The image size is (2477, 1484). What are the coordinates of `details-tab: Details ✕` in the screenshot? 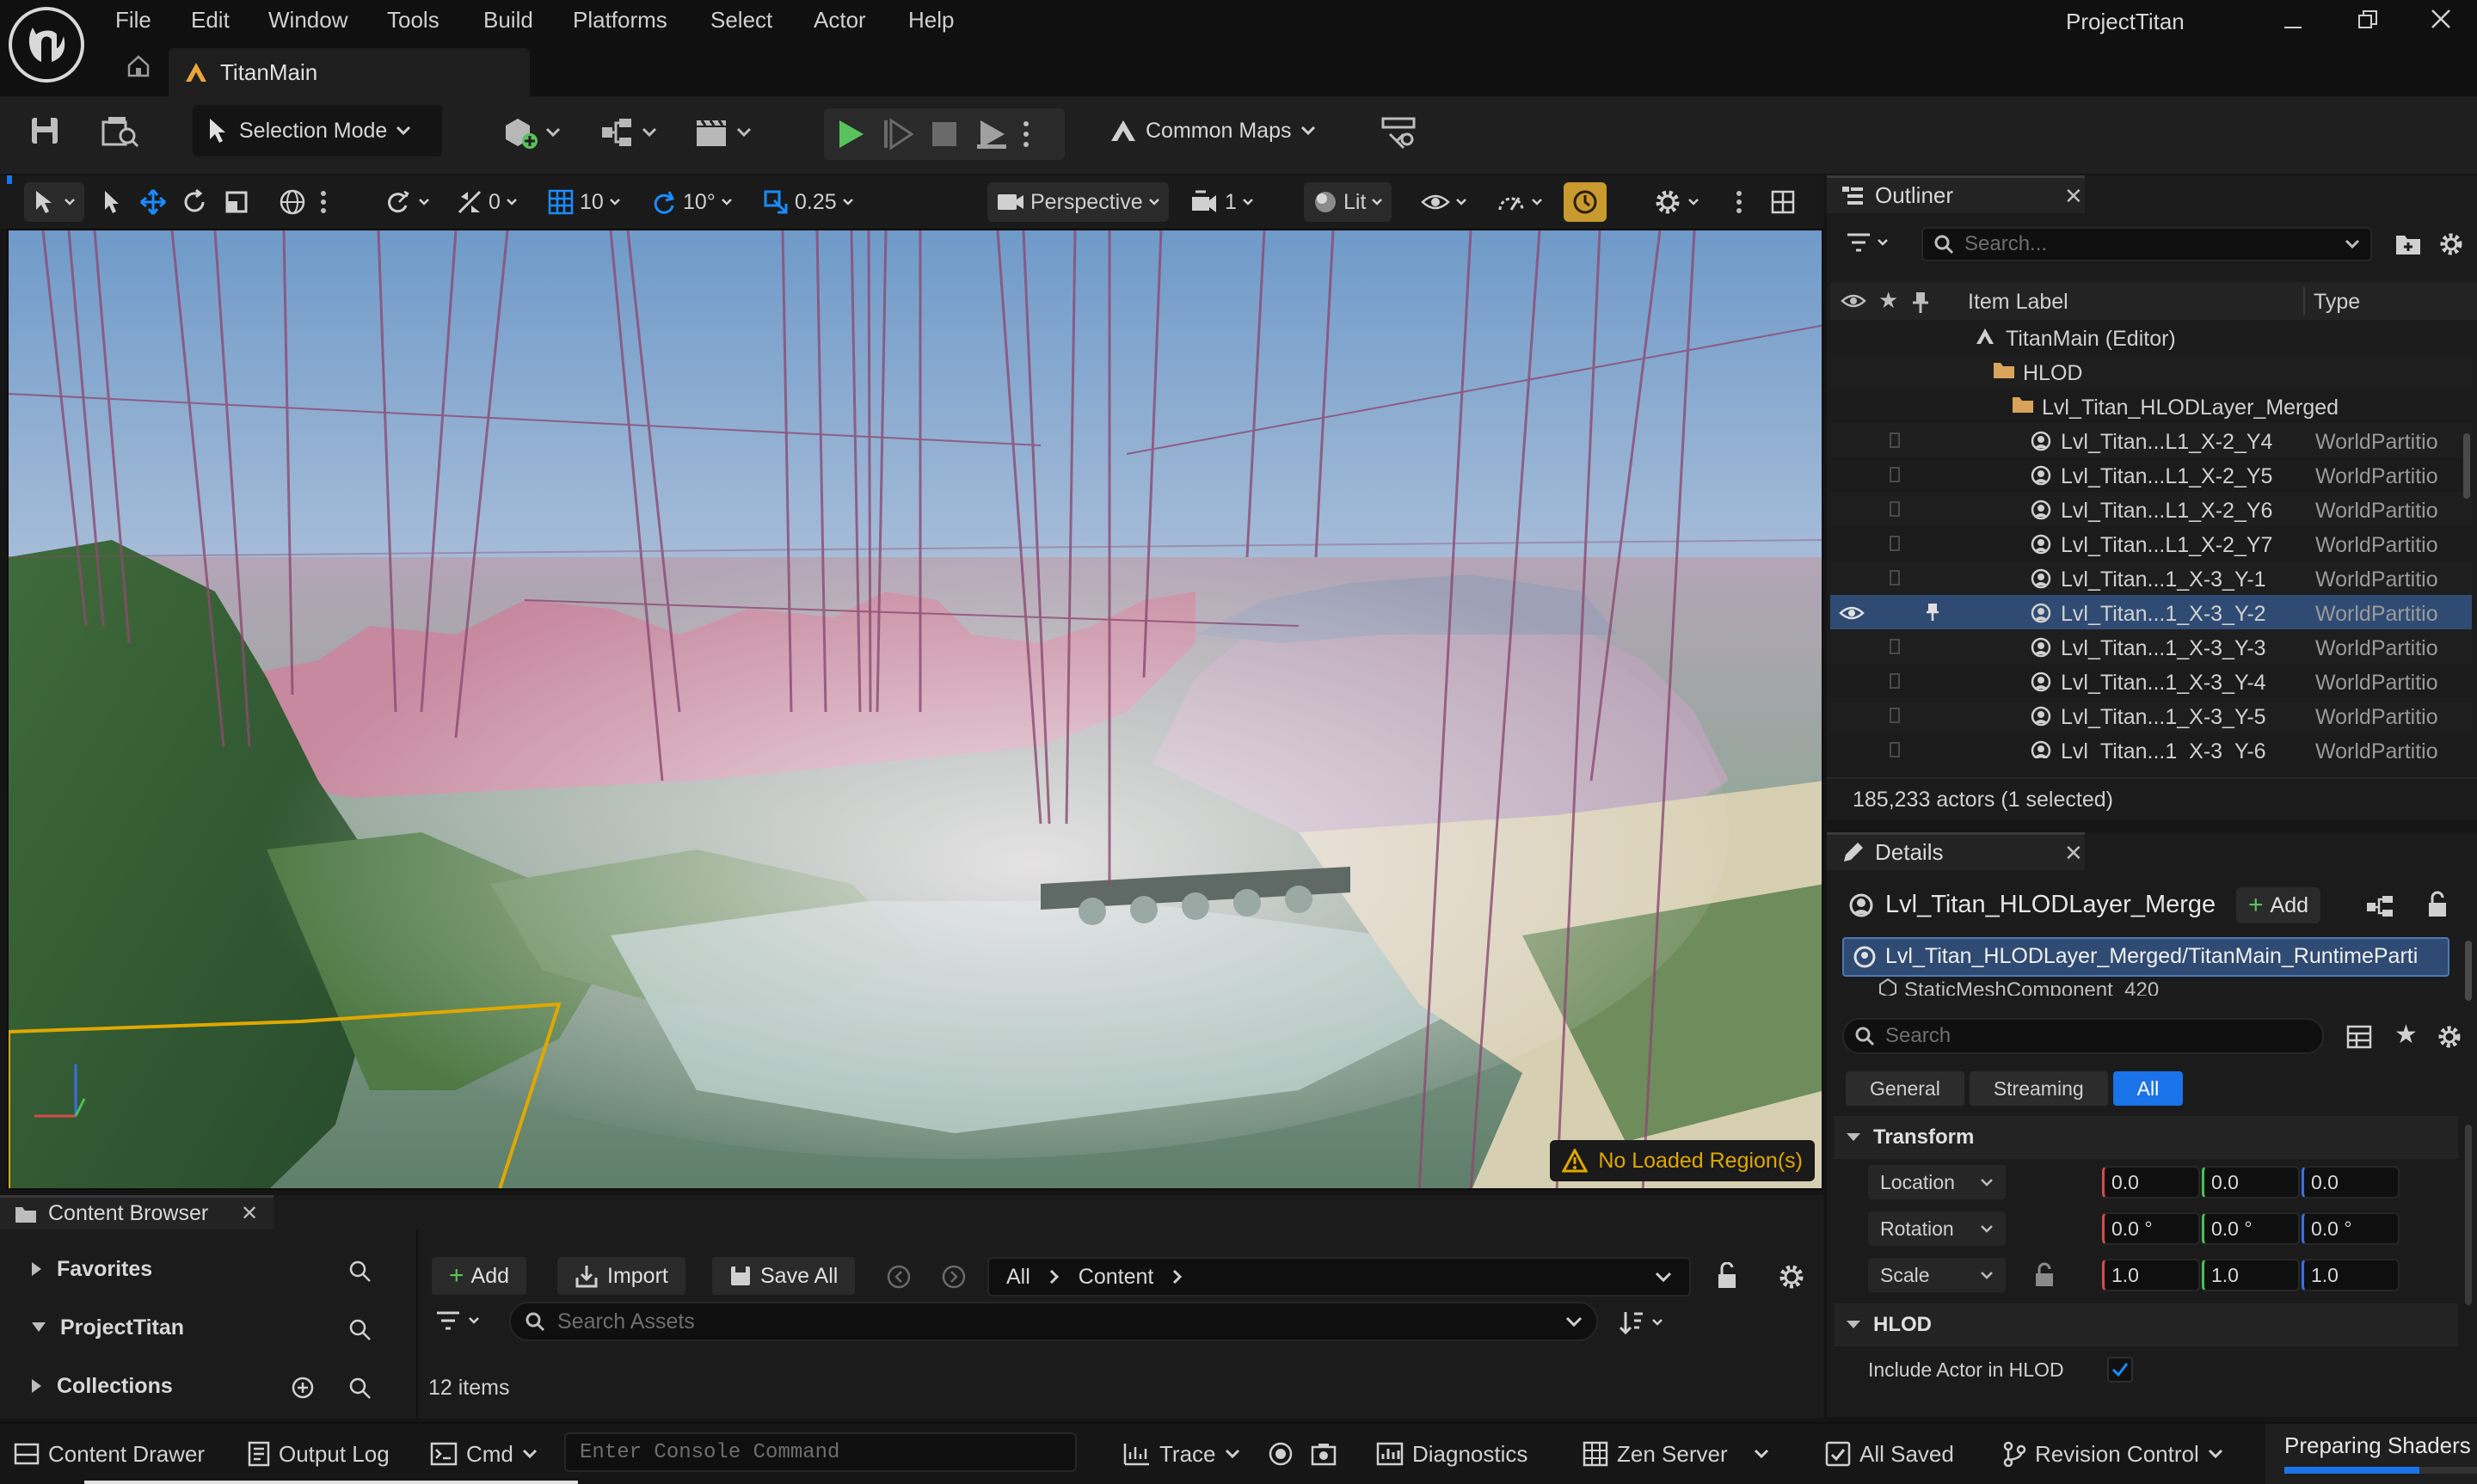 It's located at (1956, 851).